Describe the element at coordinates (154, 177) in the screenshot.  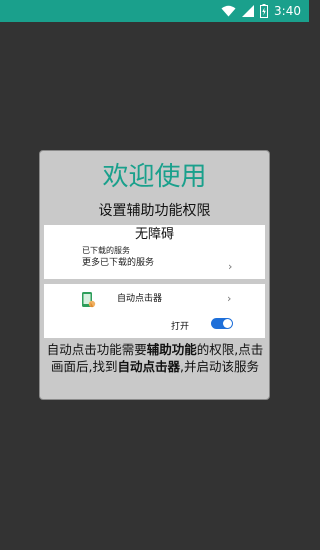
I see `dialog-title: 欢迎使用` at that location.